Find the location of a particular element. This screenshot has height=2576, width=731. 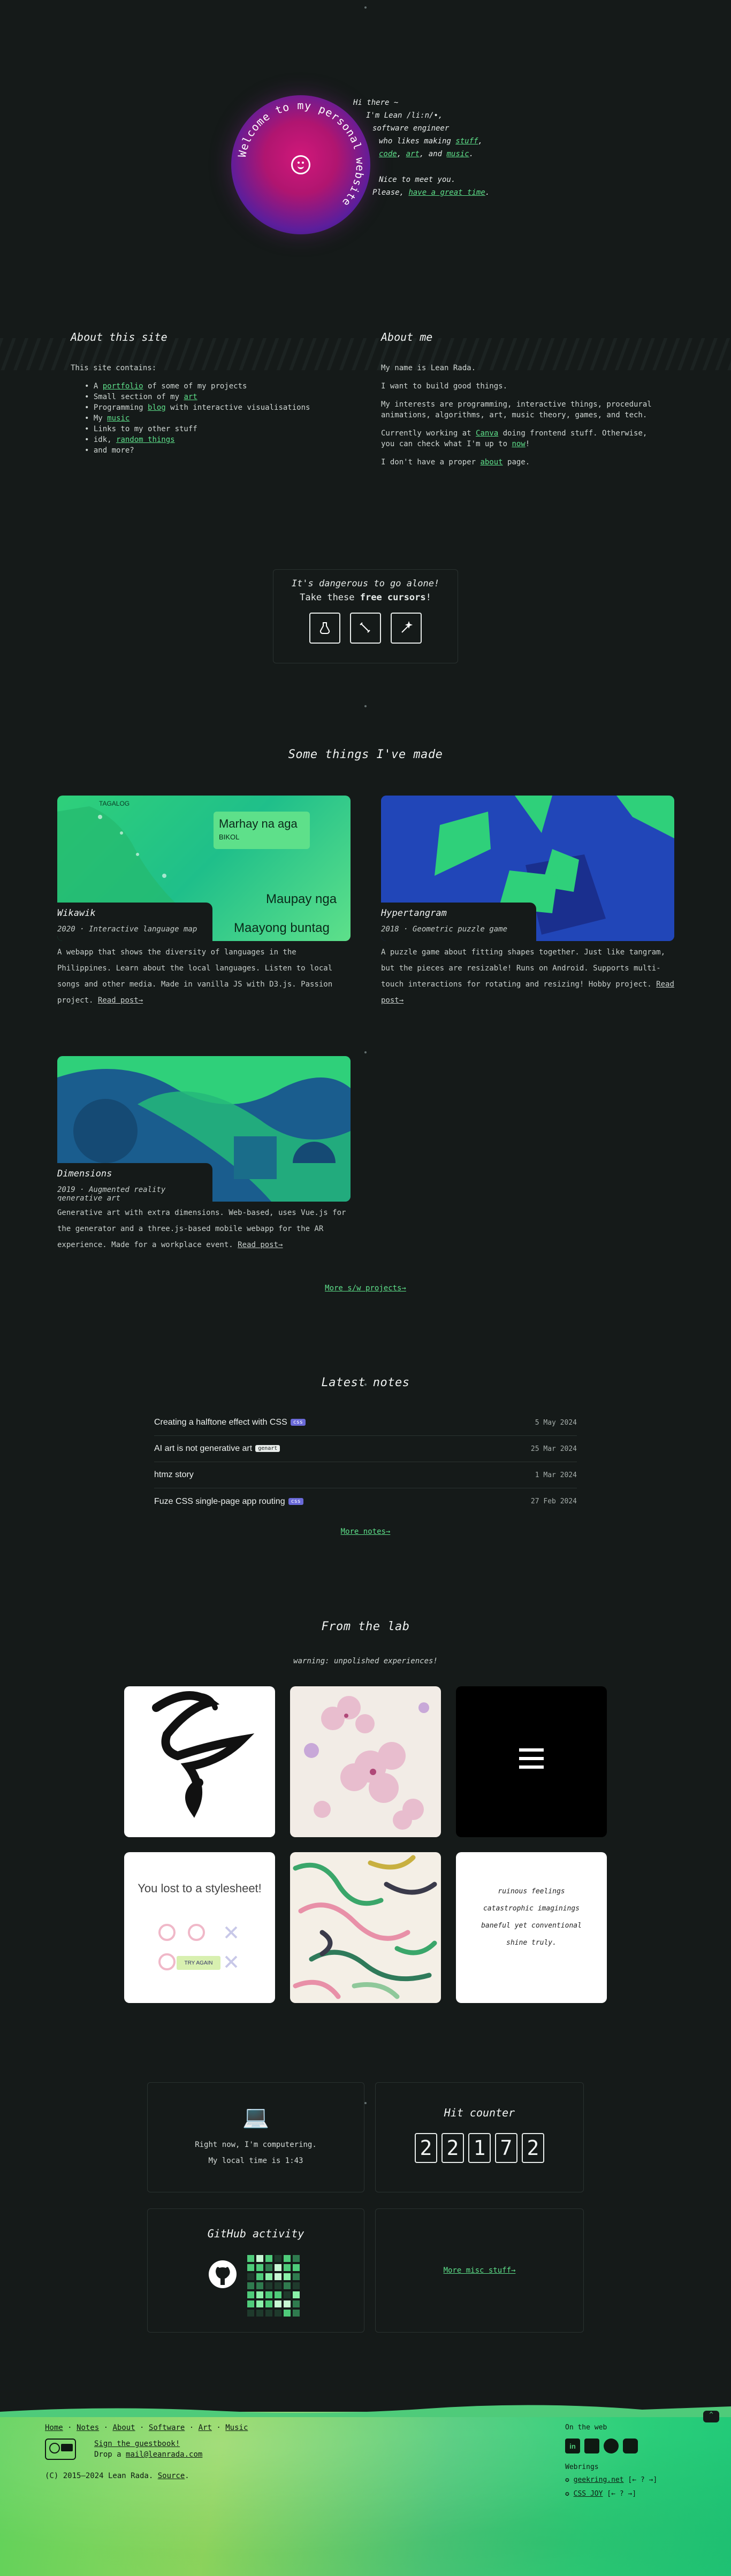

poem-line: shine truly. is located at coordinates (531, 1943).